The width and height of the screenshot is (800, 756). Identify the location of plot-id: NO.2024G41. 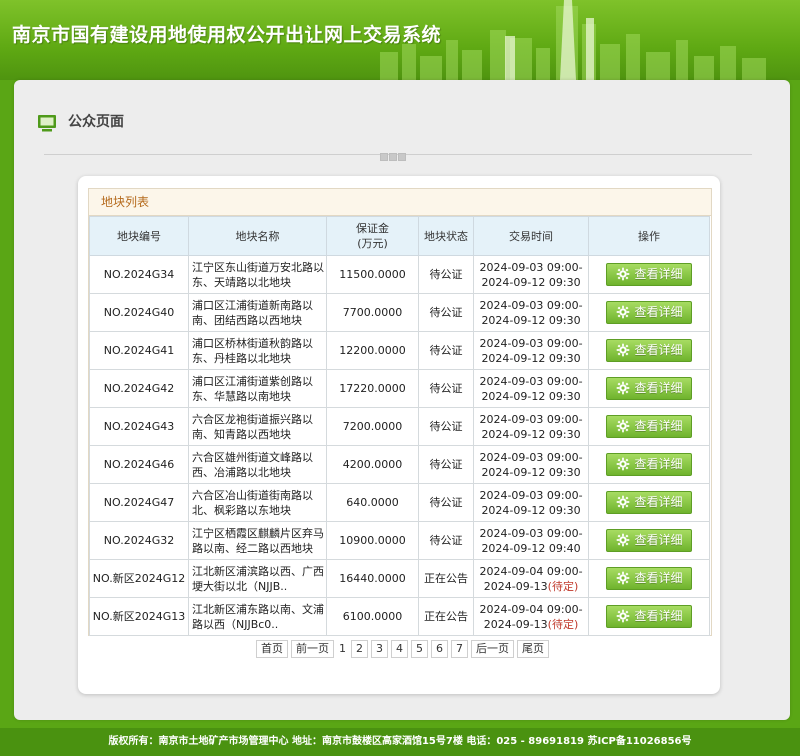
(139, 350).